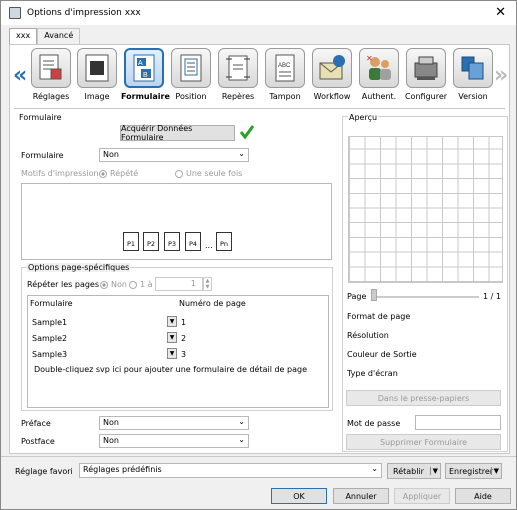 The height and width of the screenshot is (510, 517). I want to click on ecran-label: Type d'écran, so click(372, 373).